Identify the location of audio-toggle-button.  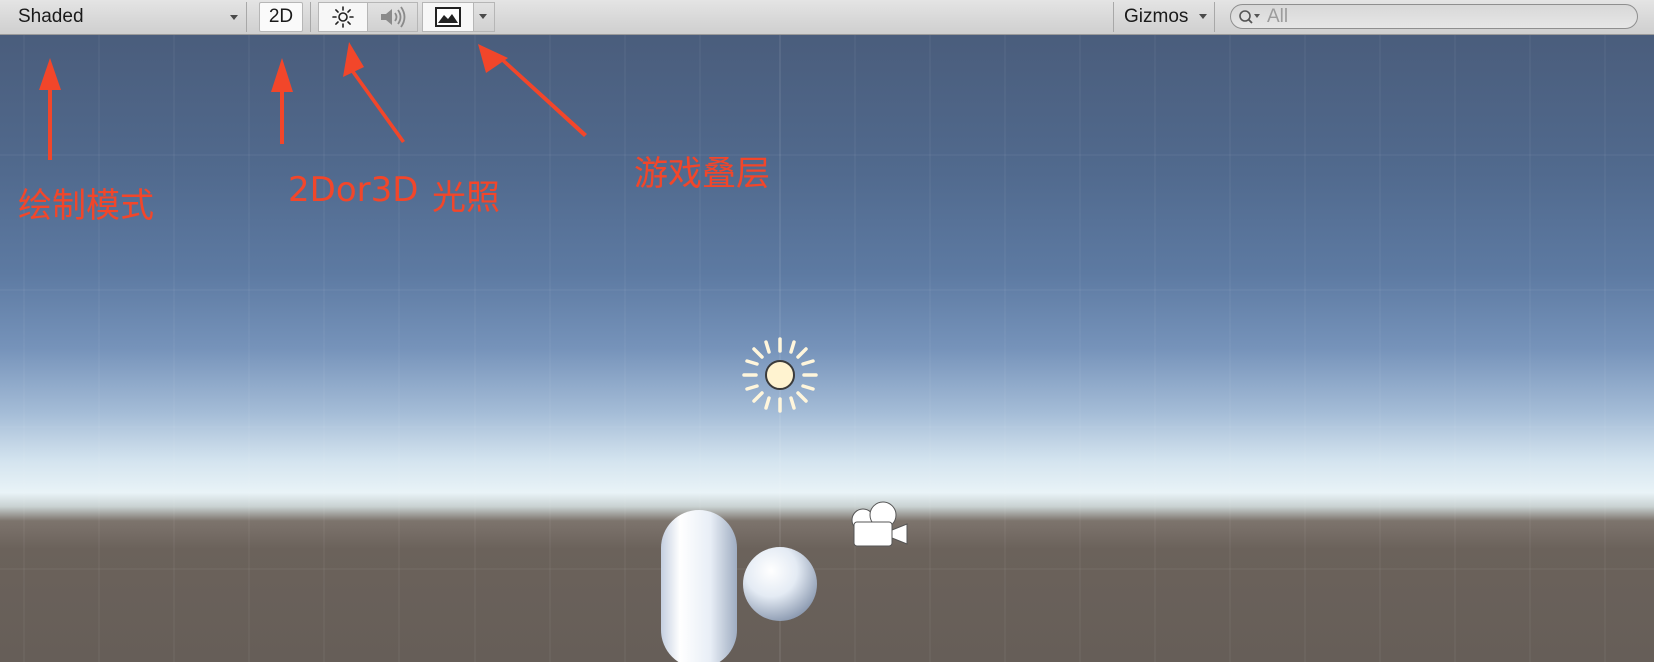
(393, 17).